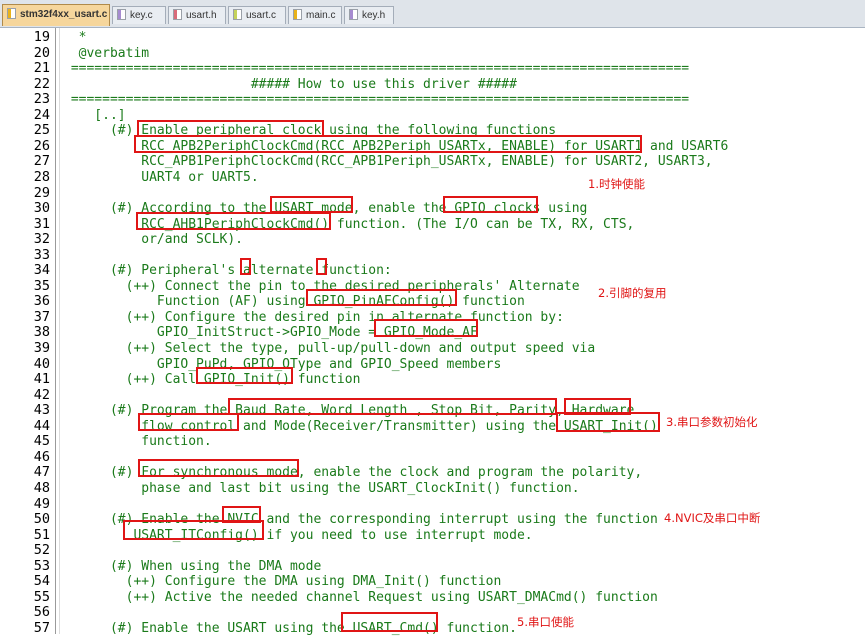 The width and height of the screenshot is (865, 636). Describe the element at coordinates (545, 622) in the screenshot. I see `annotation-usart-enable: 5.串口使能` at that location.